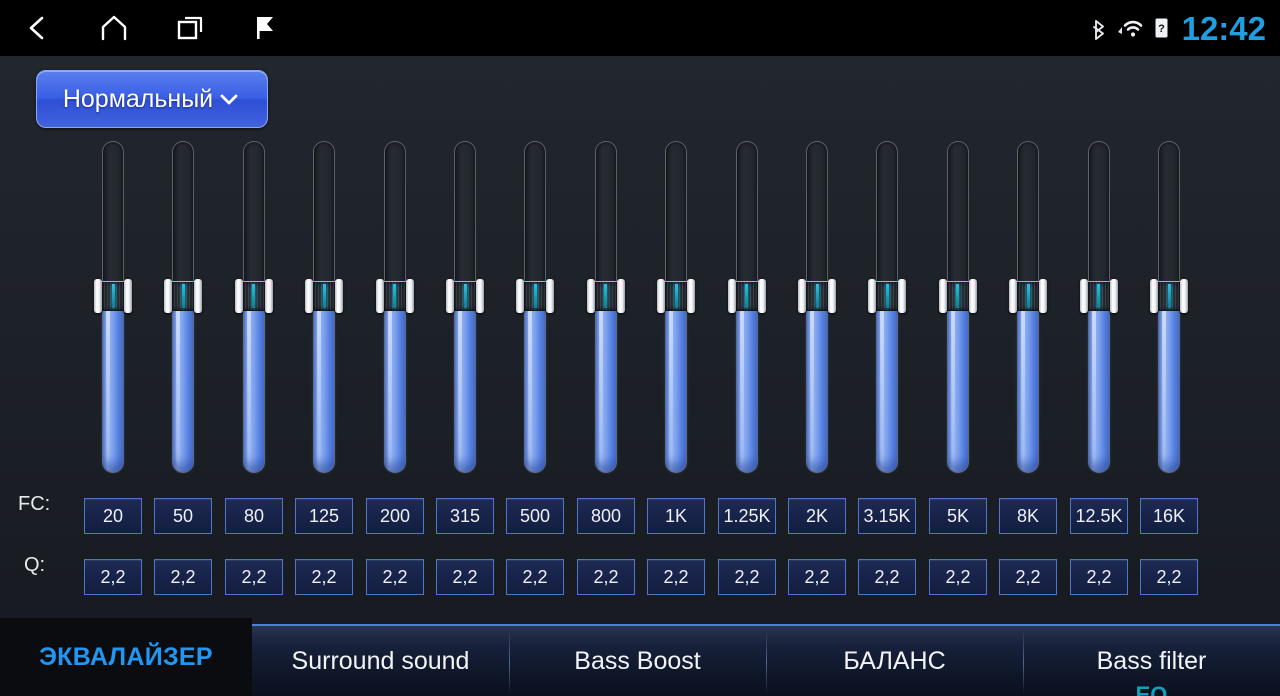  Describe the element at coordinates (190, 28) in the screenshot. I see `recents-icon` at that location.